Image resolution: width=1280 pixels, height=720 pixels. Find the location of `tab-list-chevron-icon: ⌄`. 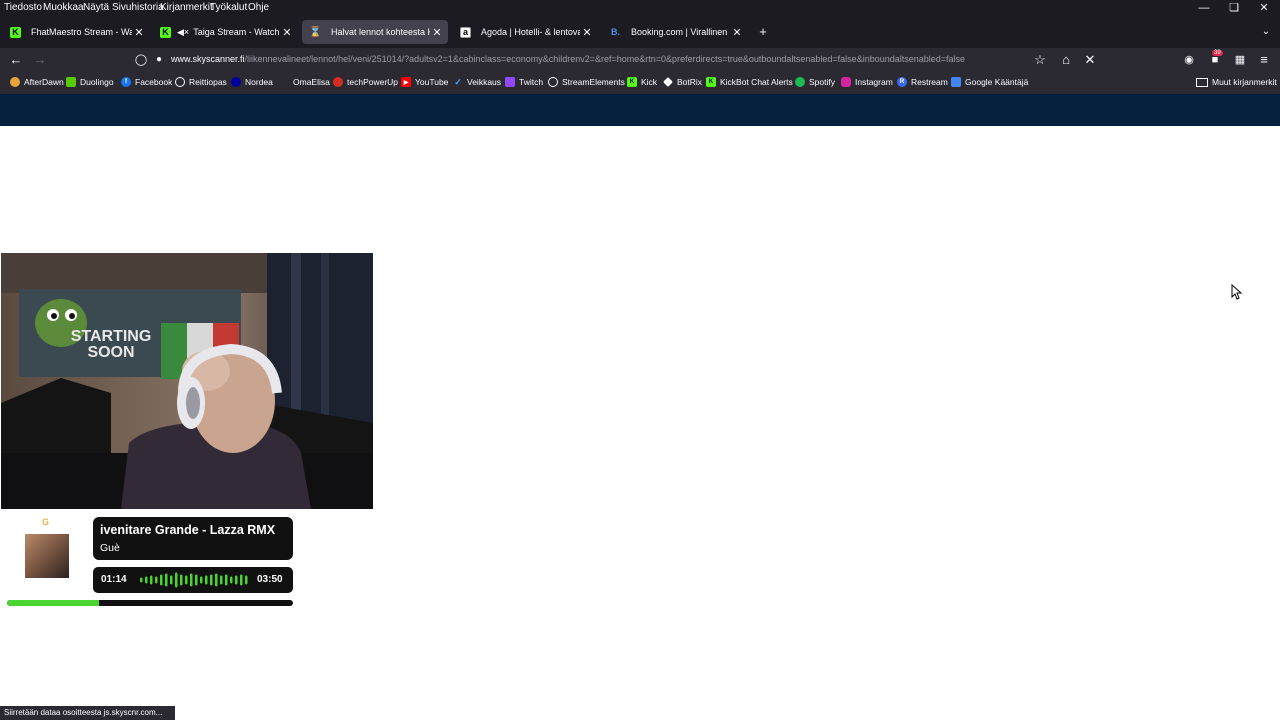

tab-list-chevron-icon: ⌄ is located at coordinates (1266, 32).